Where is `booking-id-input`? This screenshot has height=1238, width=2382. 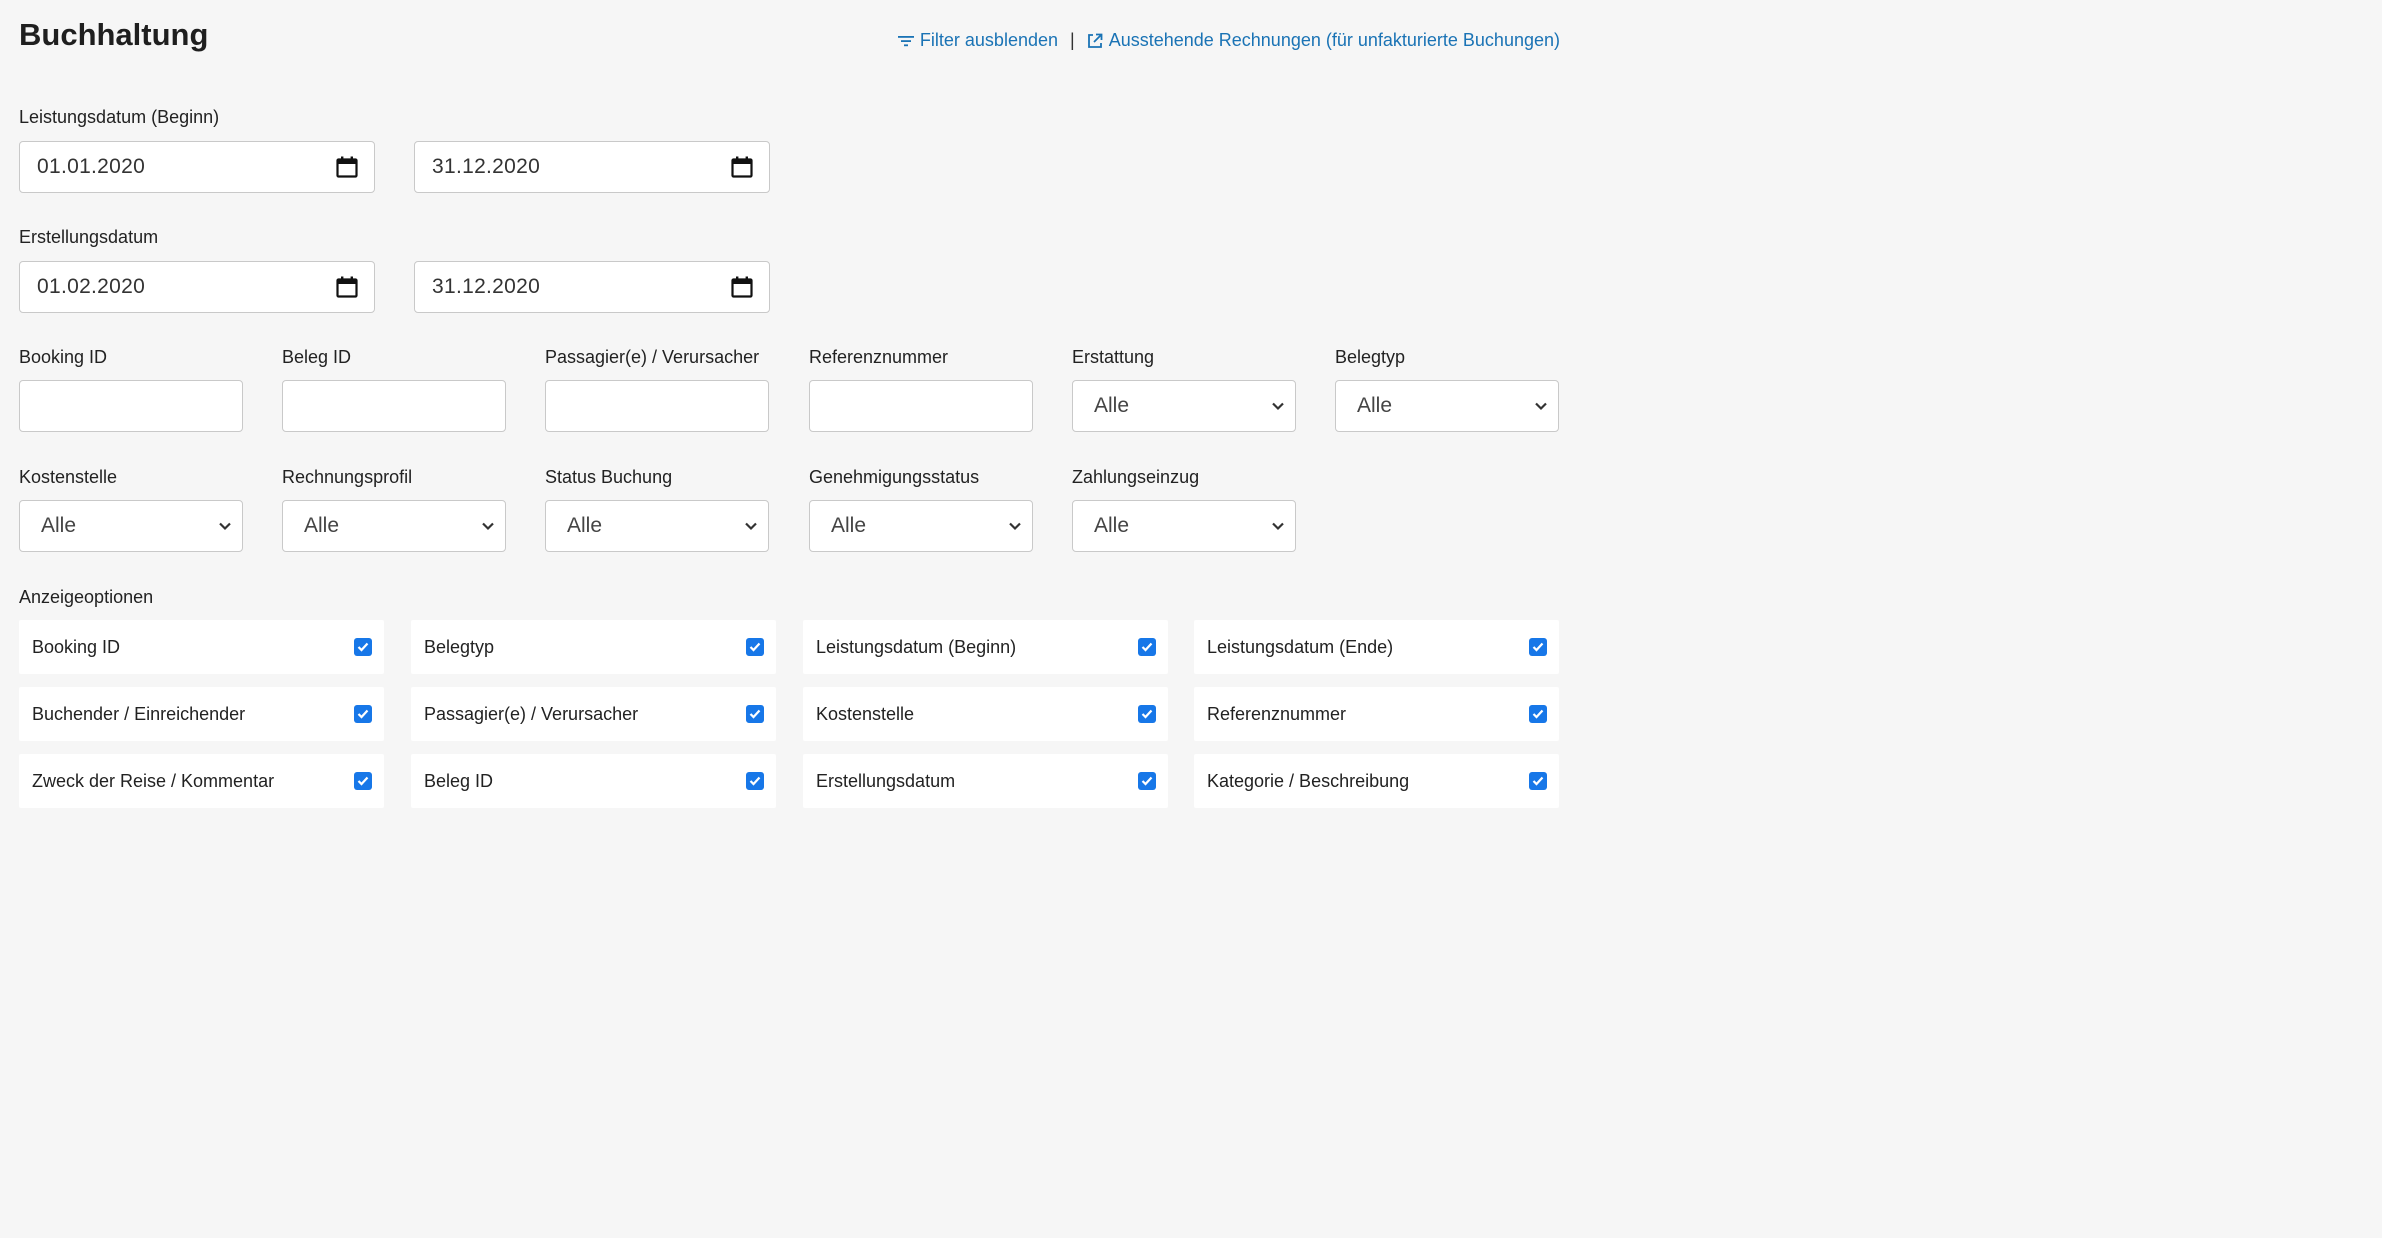
booking-id-input is located at coordinates (131, 406).